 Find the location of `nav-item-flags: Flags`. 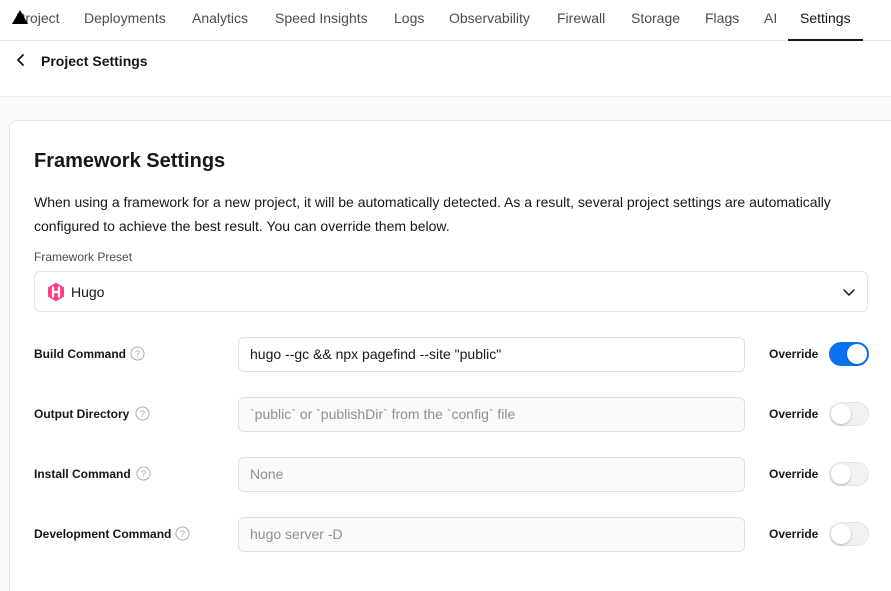

nav-item-flags: Flags is located at coordinates (722, 20).